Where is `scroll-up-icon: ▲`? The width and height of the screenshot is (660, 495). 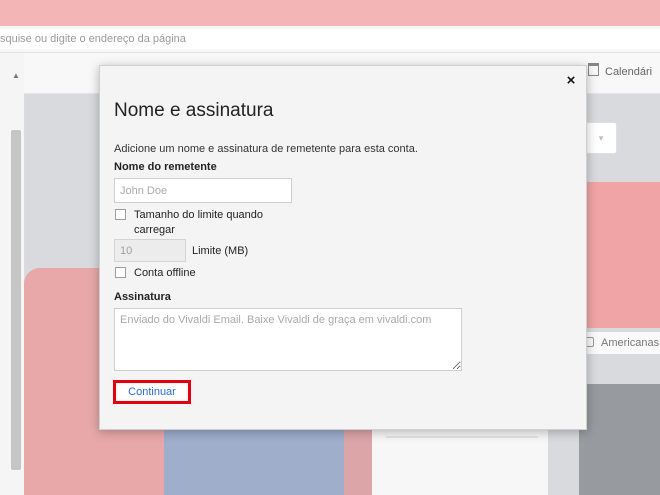 scroll-up-icon: ▲ is located at coordinates (16, 76).